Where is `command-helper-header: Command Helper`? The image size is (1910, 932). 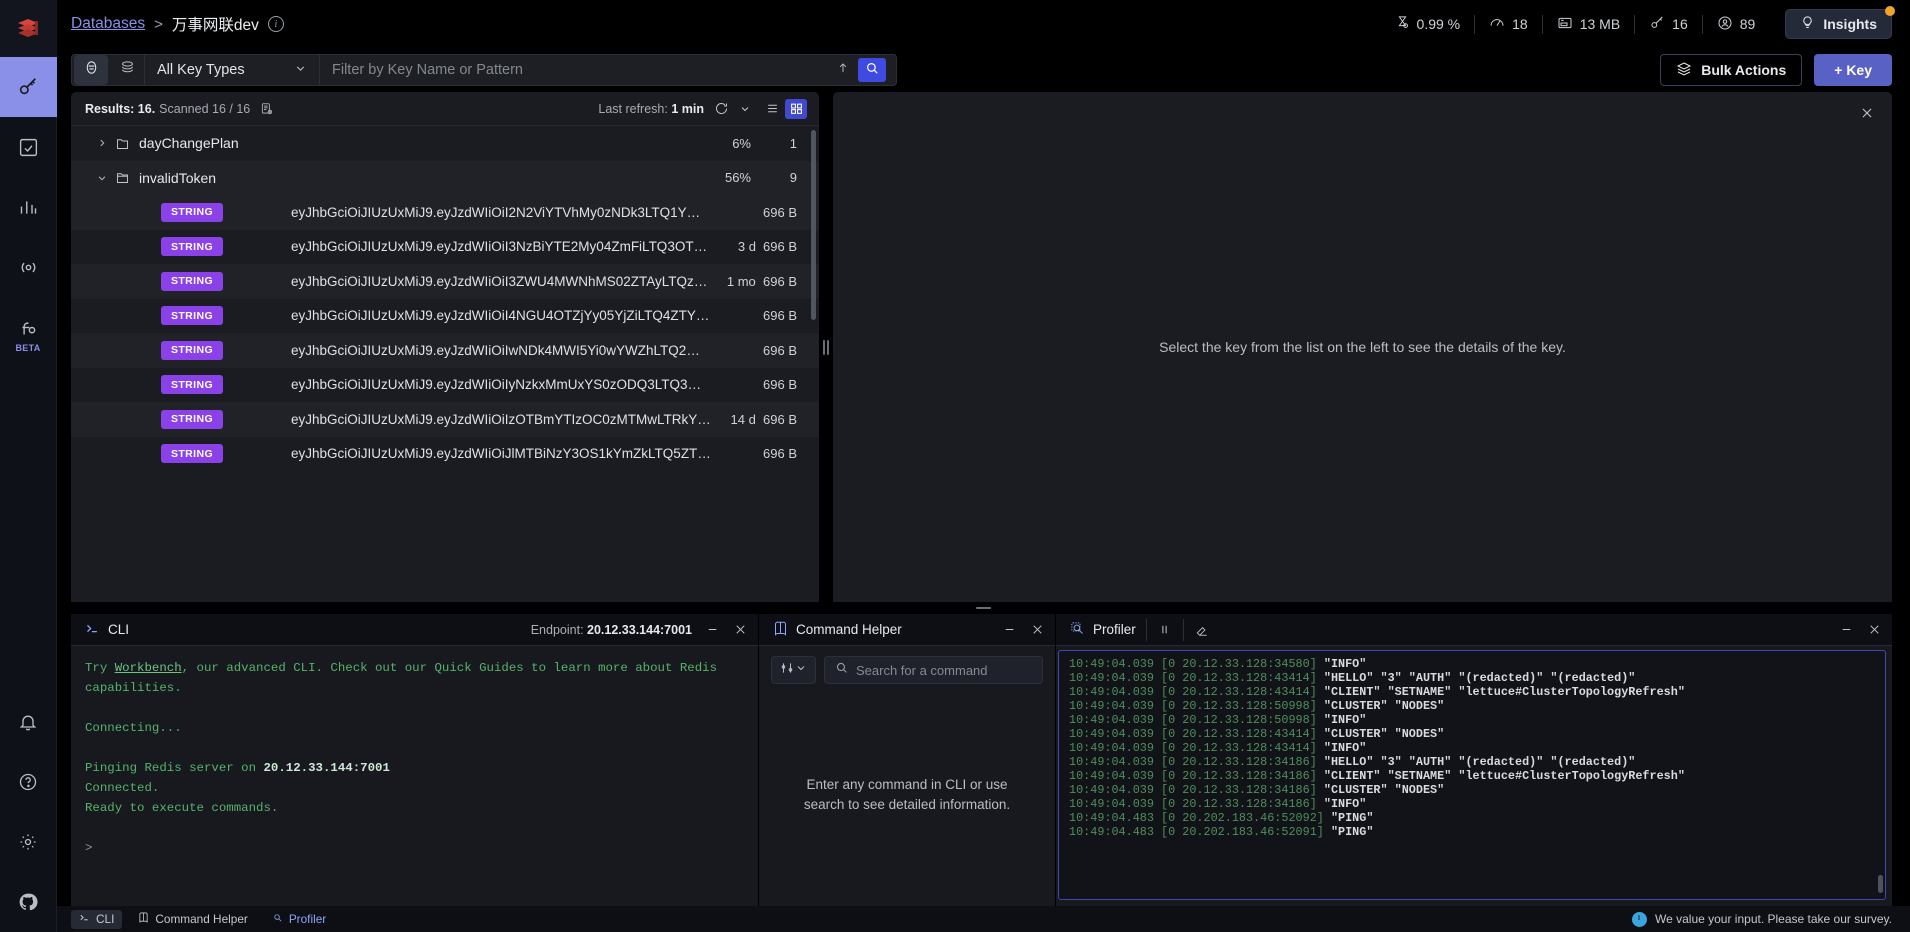 command-helper-header: Command Helper is located at coordinates (907, 630).